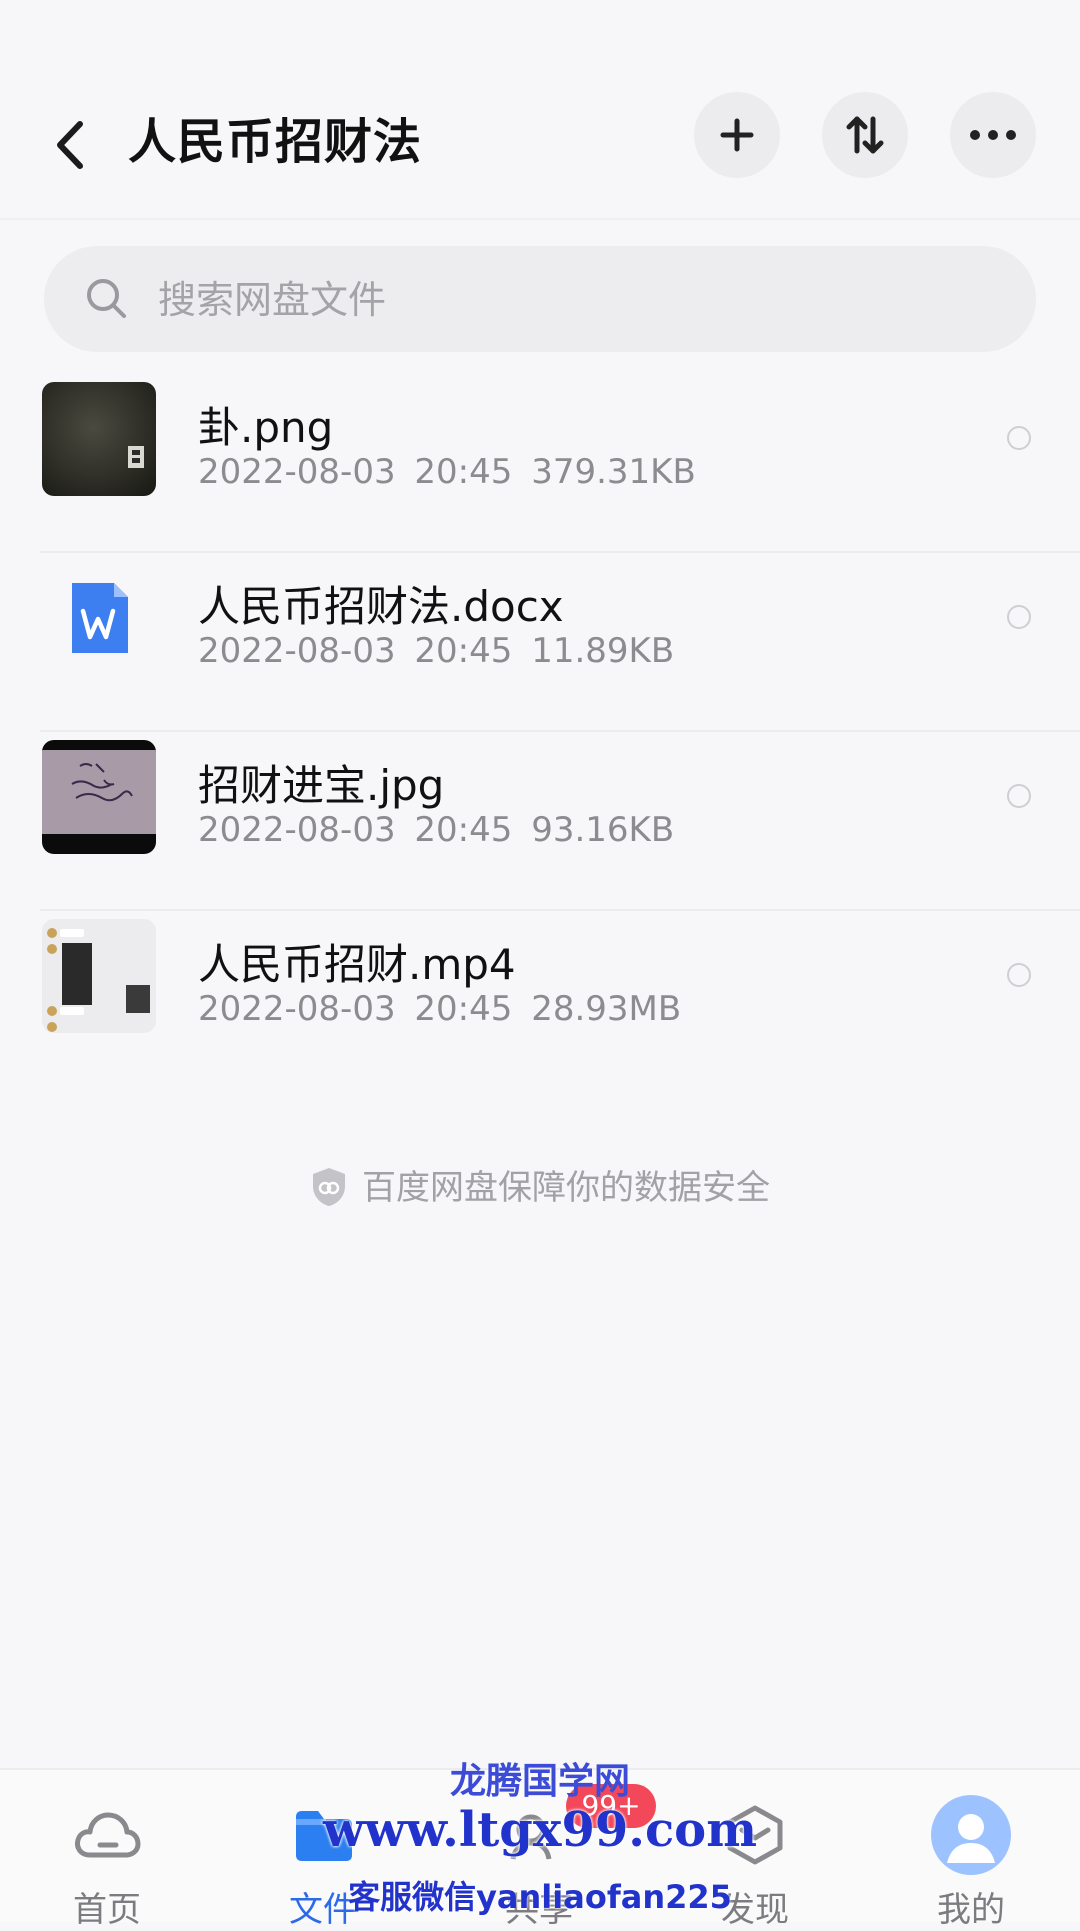 This screenshot has width=1080, height=1931. I want to click on search-icon, so click(106, 298).